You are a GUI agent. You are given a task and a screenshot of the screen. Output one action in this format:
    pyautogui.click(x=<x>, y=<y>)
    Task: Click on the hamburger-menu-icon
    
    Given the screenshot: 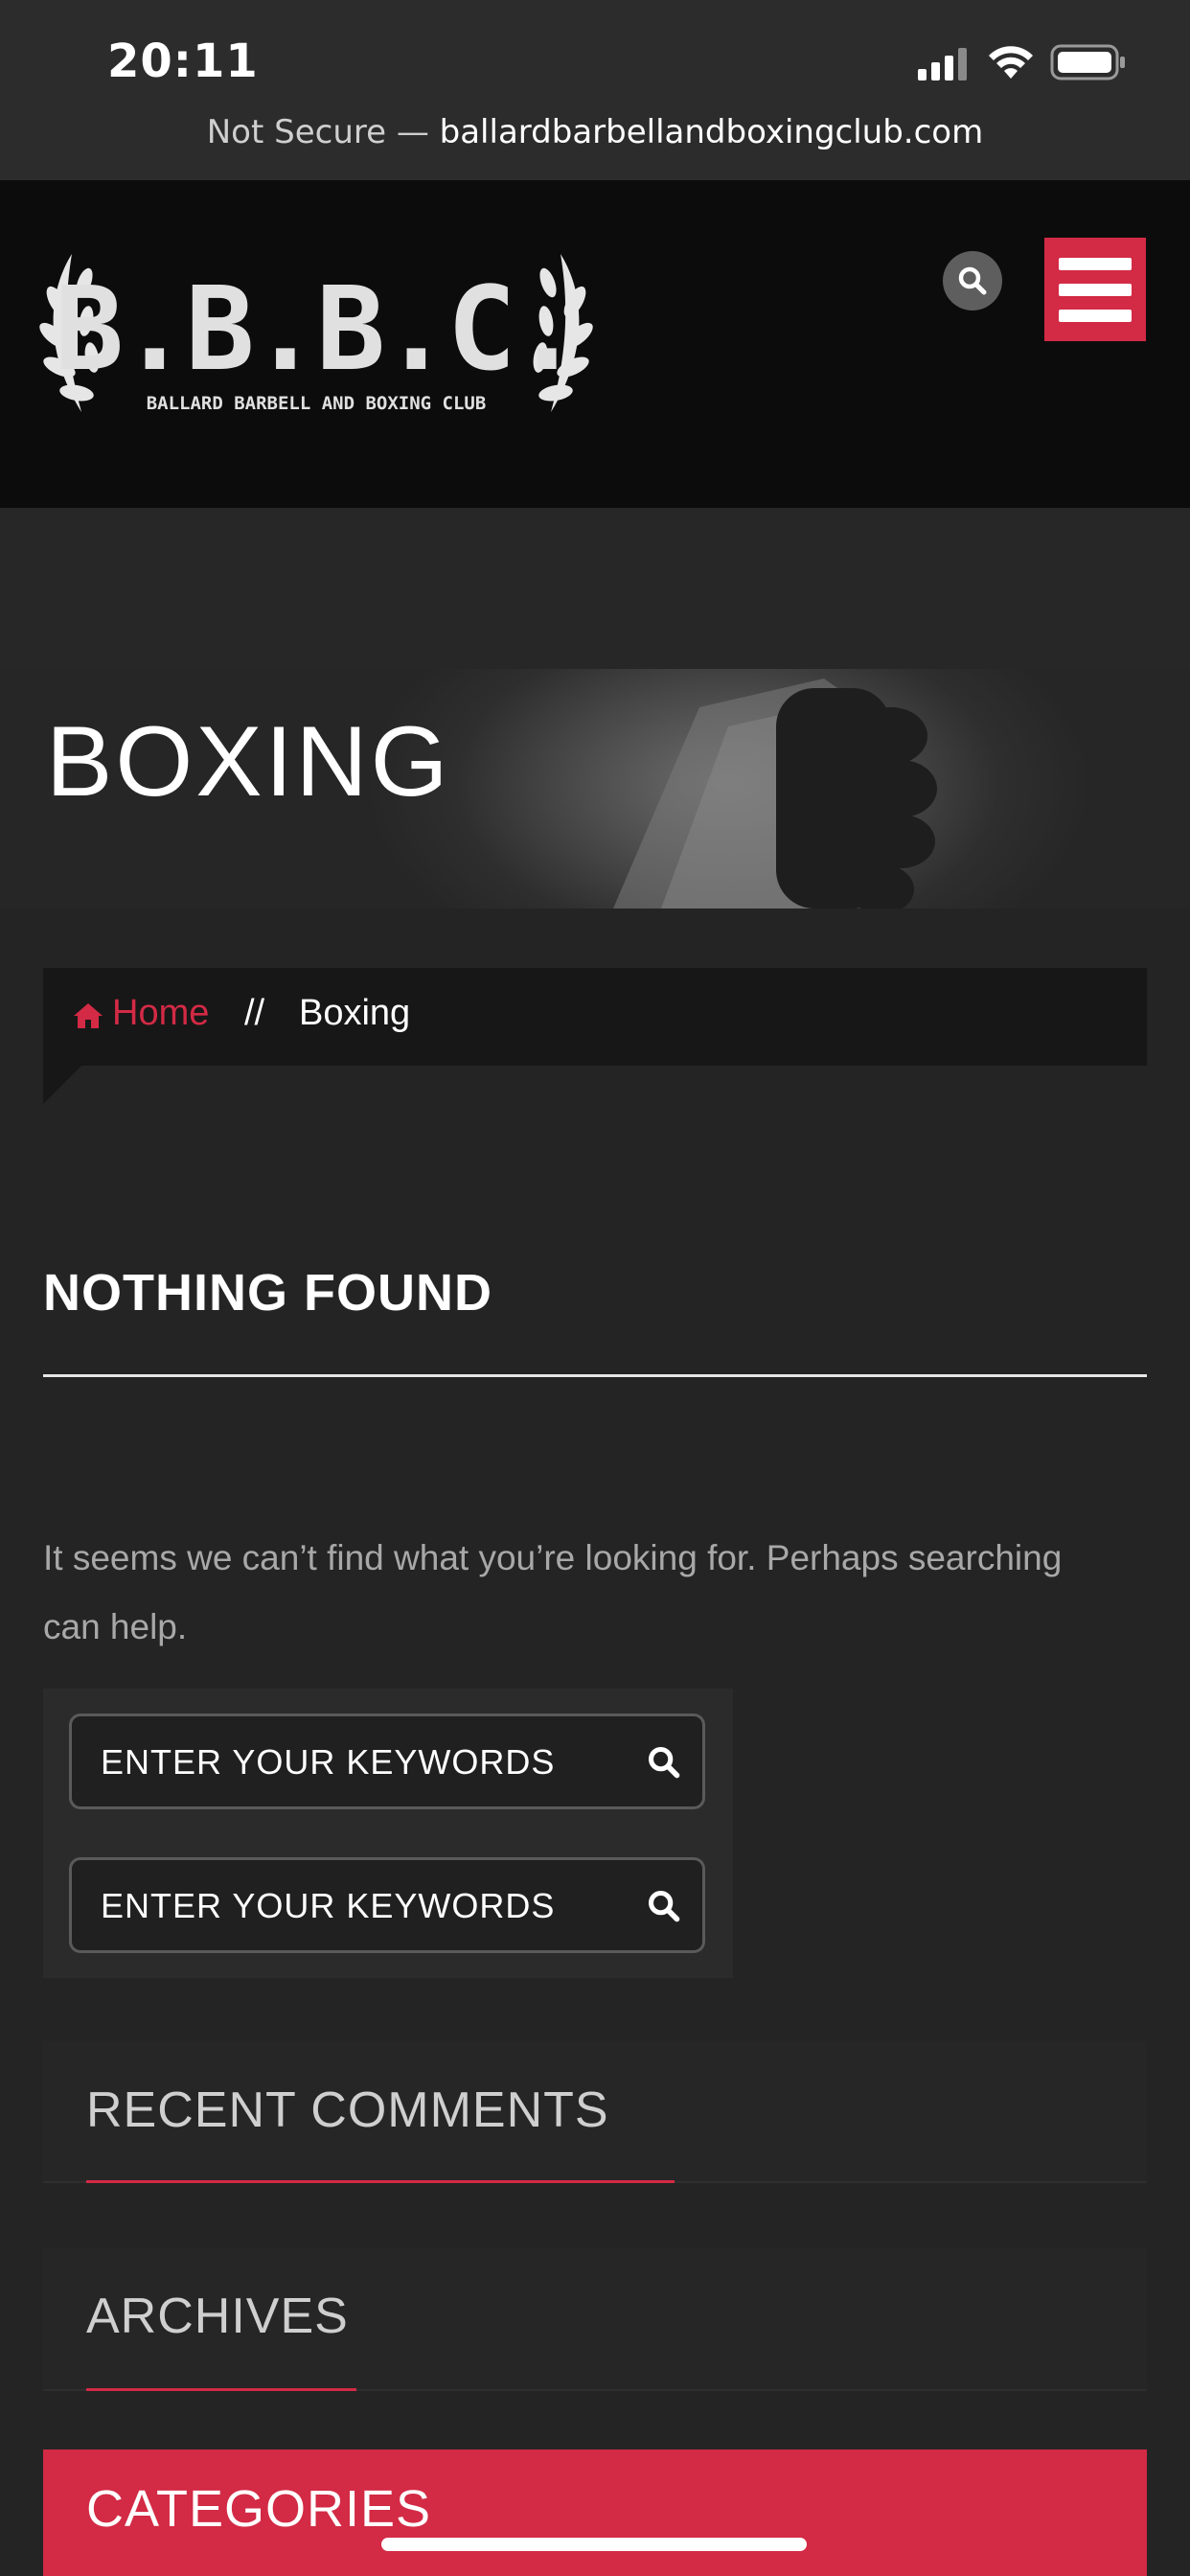 What is the action you would take?
    pyautogui.click(x=1096, y=263)
    